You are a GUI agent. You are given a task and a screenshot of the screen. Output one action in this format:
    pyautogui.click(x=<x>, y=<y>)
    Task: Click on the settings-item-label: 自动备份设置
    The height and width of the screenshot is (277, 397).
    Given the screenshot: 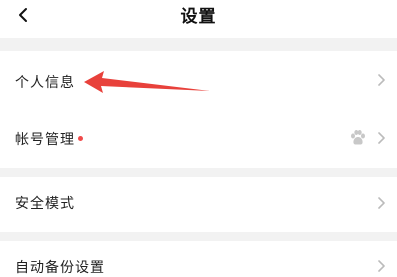 What is the action you would take?
    pyautogui.click(x=60, y=268)
    